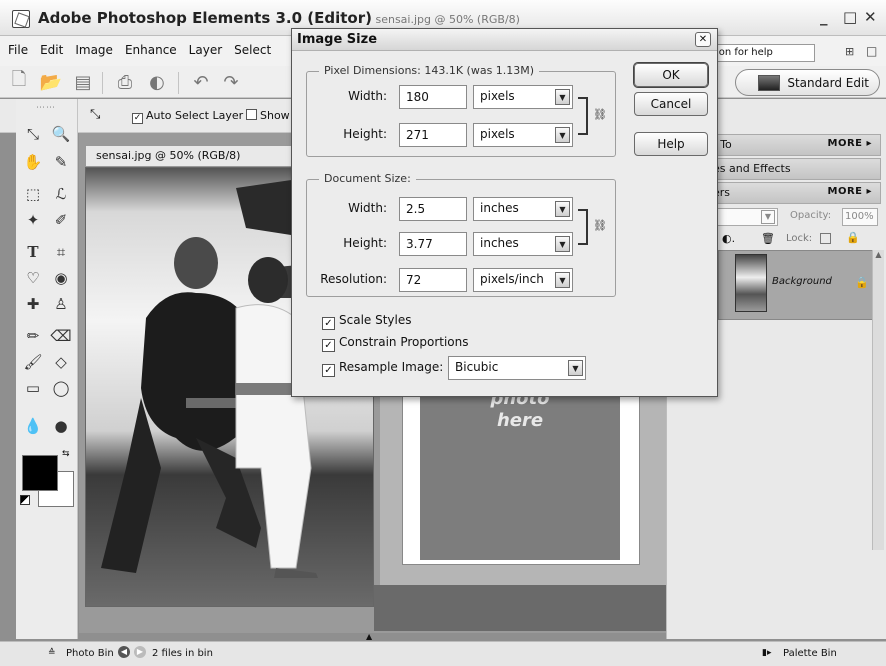  Describe the element at coordinates (61, 304) in the screenshot. I see `clone-stamp-tool-icon: ♙` at that location.